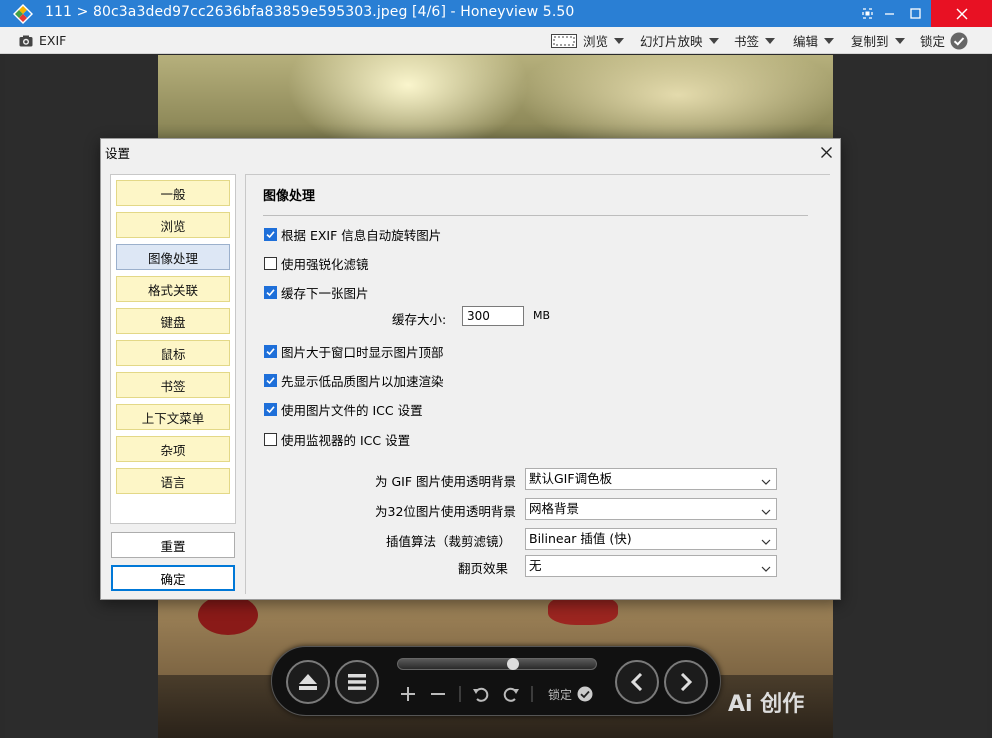 The height and width of the screenshot is (738, 992). What do you see at coordinates (173, 353) in the screenshot?
I see `nav-item-mouse: 鼠标` at bounding box center [173, 353].